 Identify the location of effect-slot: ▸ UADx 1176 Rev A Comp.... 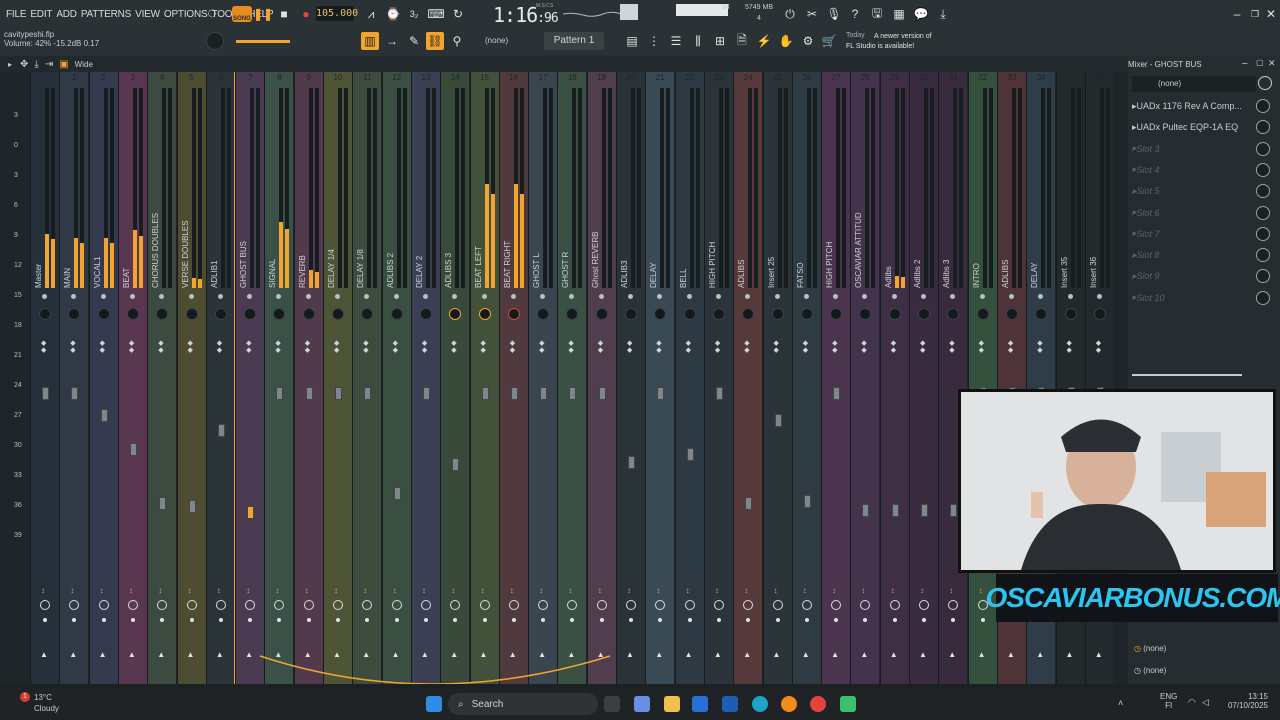
(1204, 106).